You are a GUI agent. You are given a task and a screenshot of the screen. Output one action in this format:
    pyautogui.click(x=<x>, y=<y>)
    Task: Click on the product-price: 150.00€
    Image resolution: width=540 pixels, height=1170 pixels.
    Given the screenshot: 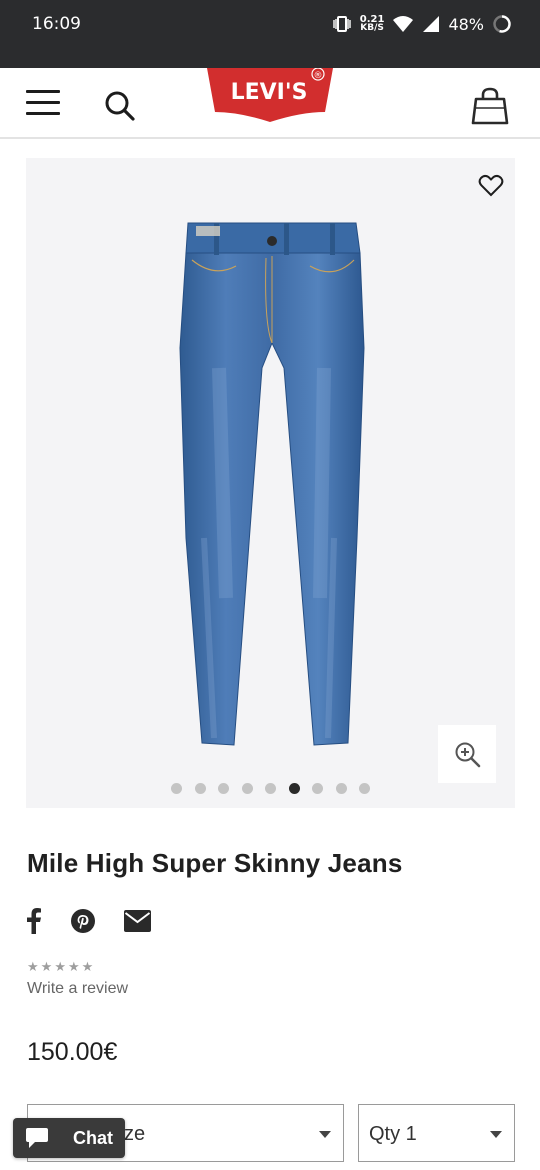 What is the action you would take?
    pyautogui.click(x=72, y=1052)
    